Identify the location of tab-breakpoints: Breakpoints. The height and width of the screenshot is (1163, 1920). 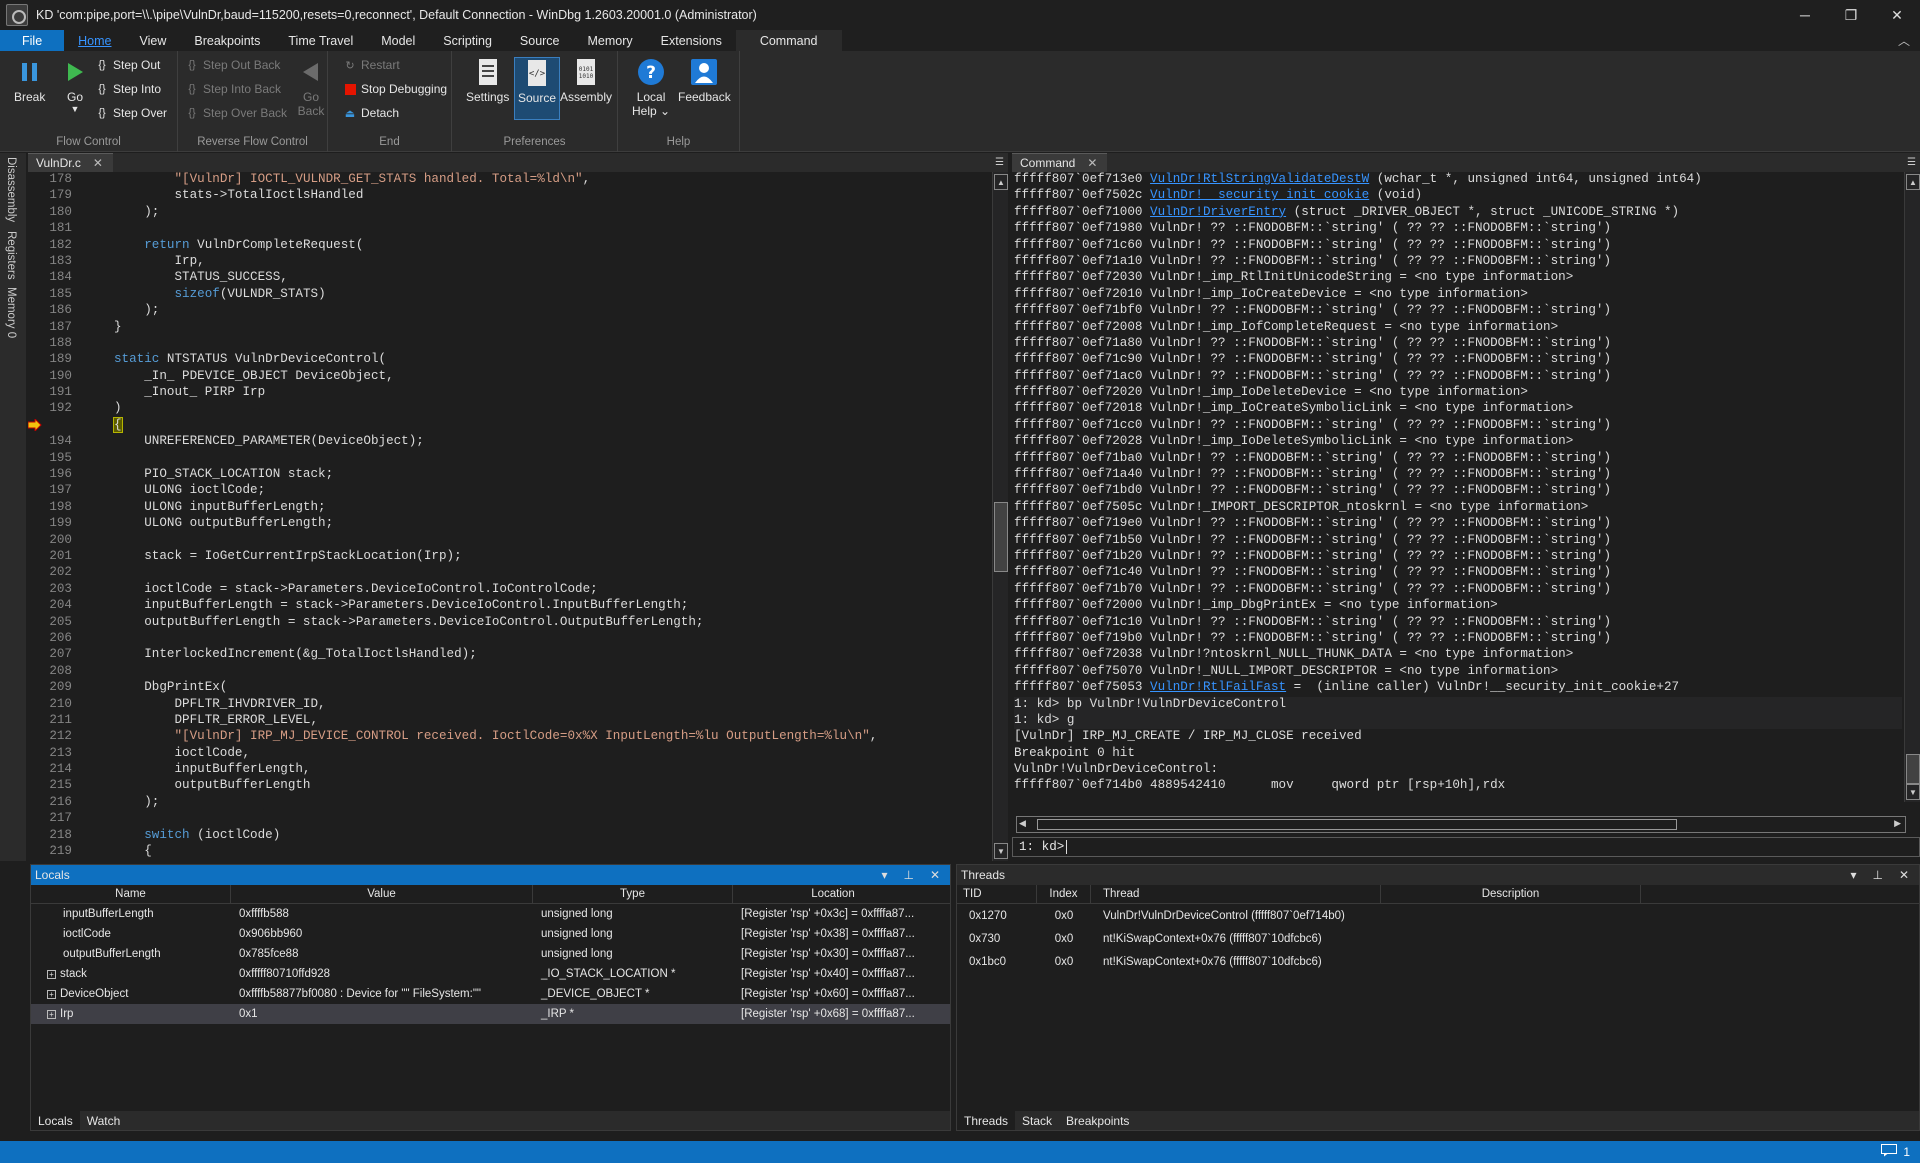
(227, 40).